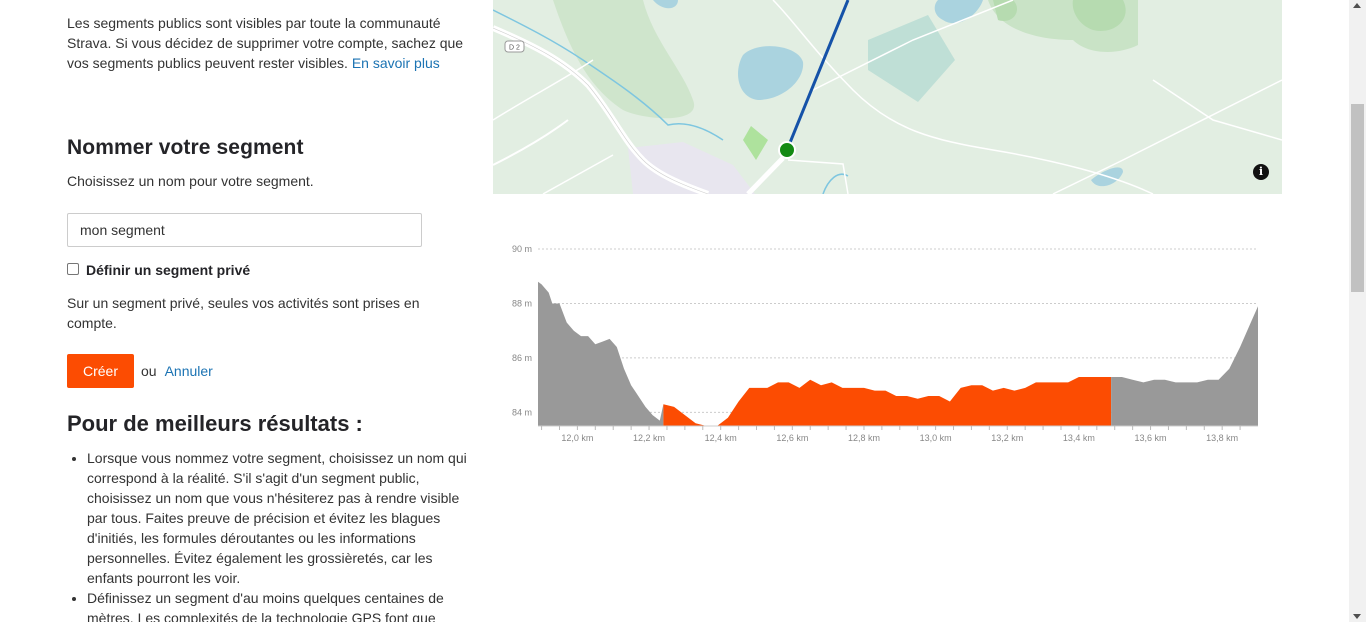 The image size is (1366, 622). What do you see at coordinates (522, 412) in the screenshot?
I see `y-tick-label: 84 m` at bounding box center [522, 412].